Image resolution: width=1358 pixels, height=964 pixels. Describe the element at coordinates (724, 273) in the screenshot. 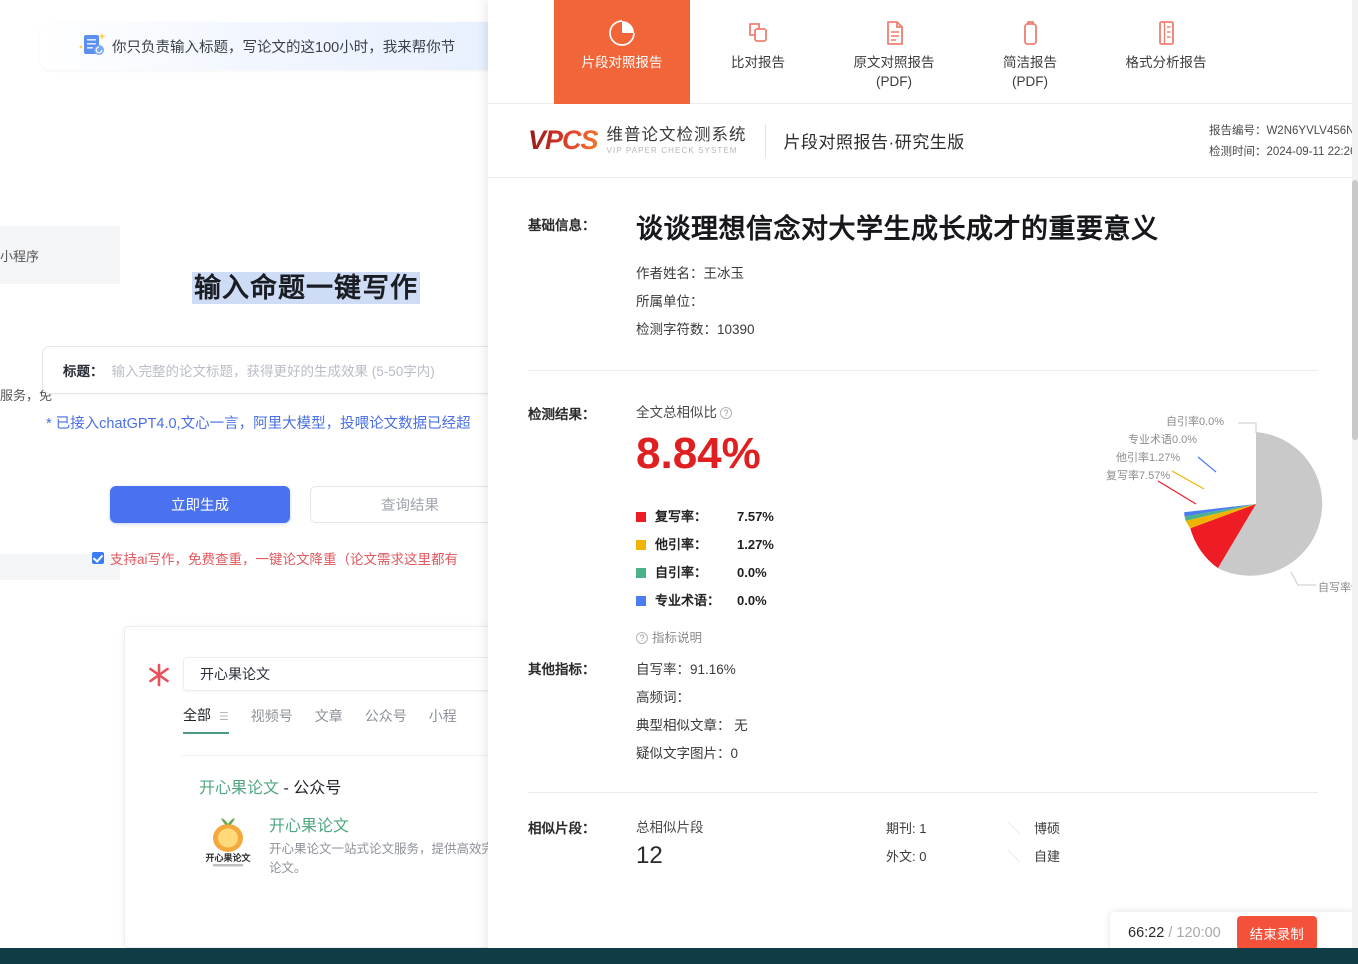

I see `author-value: 王冰玉` at that location.